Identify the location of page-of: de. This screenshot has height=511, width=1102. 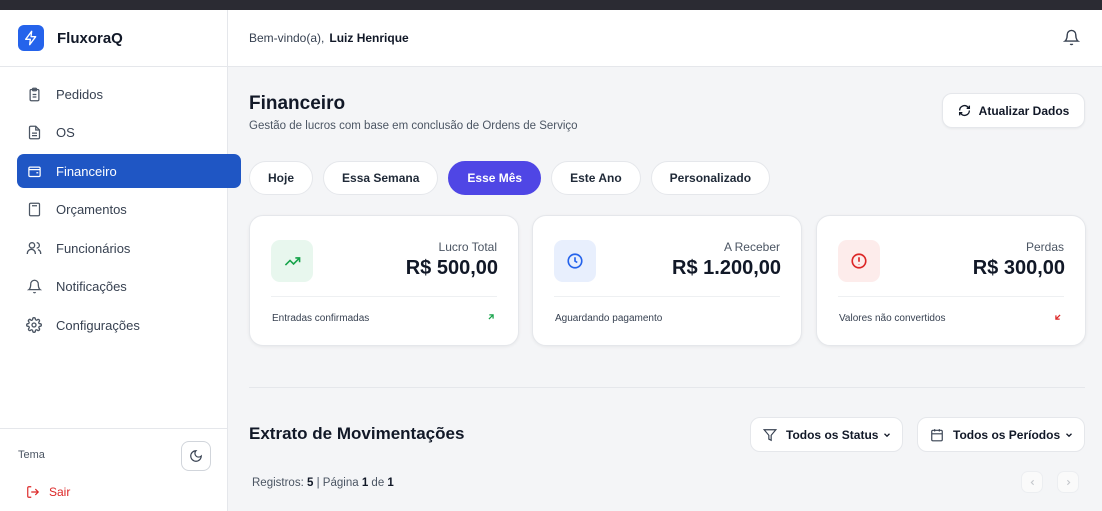
(378, 483).